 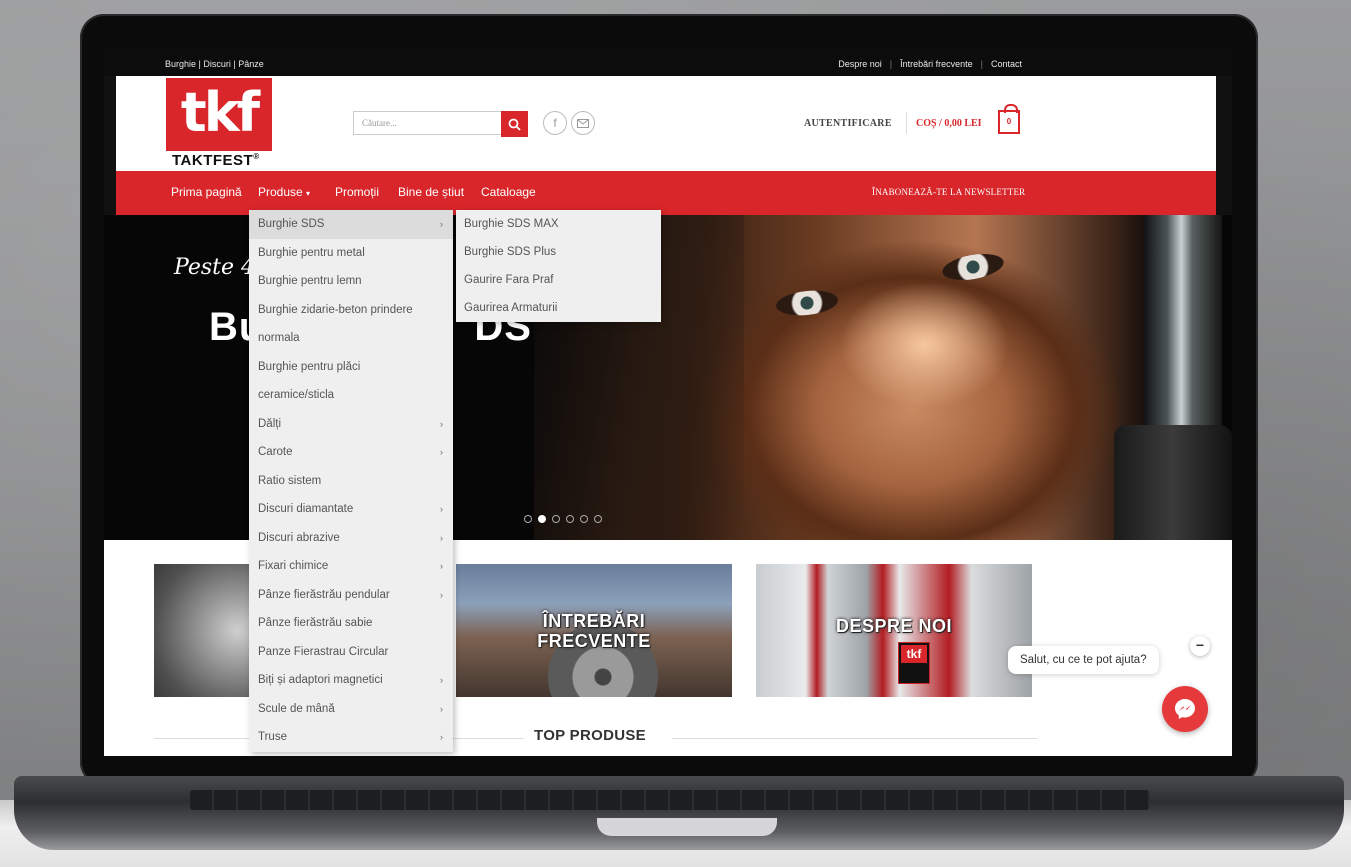 I want to click on menu-item: Scule de mână ›, so click(x=351, y=709).